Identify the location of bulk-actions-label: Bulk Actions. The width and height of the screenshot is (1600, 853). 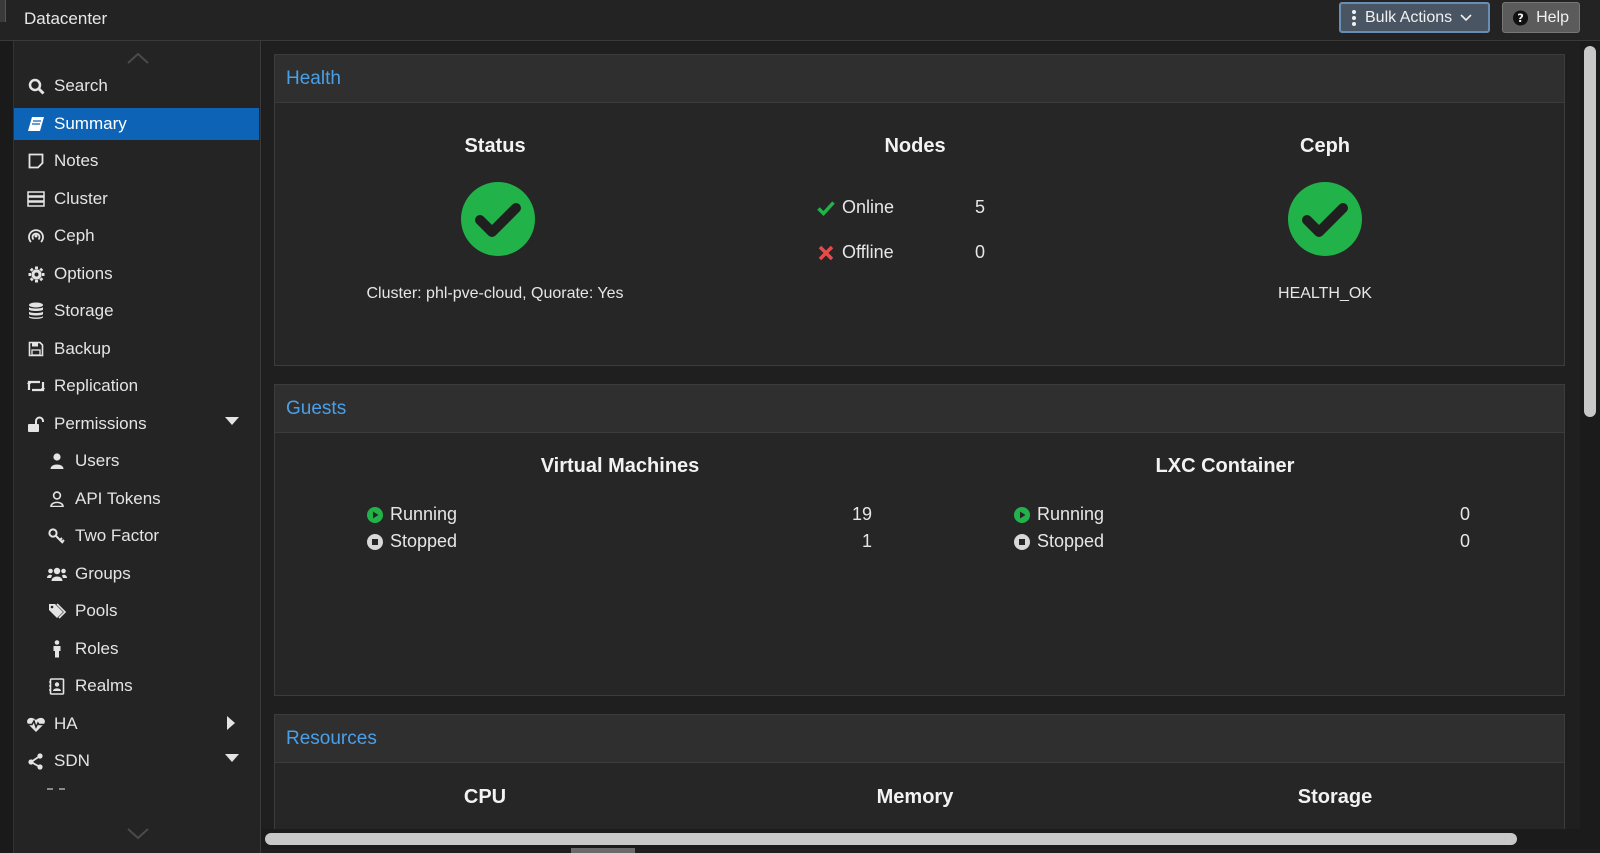
(1409, 17).